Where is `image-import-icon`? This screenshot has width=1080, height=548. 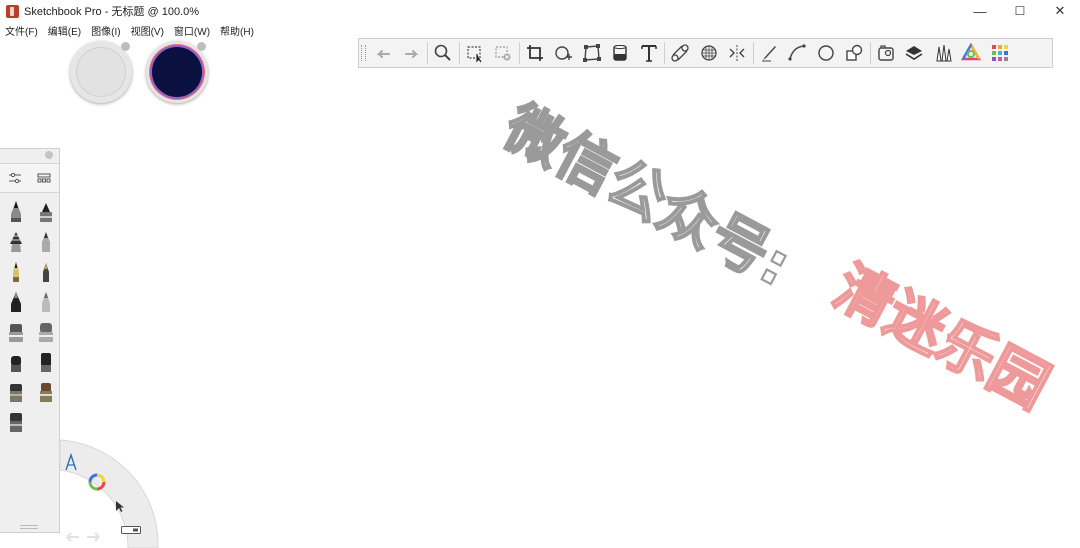 image-import-icon is located at coordinates (886, 53).